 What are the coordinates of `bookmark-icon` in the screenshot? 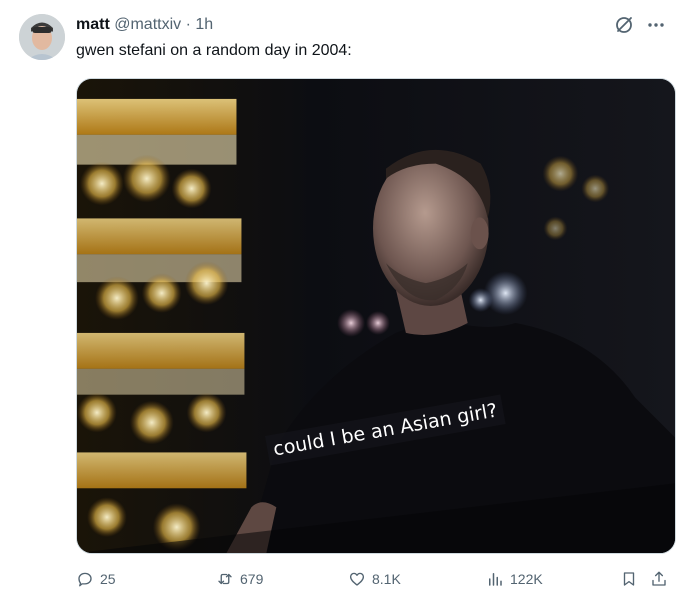 It's located at (629, 579).